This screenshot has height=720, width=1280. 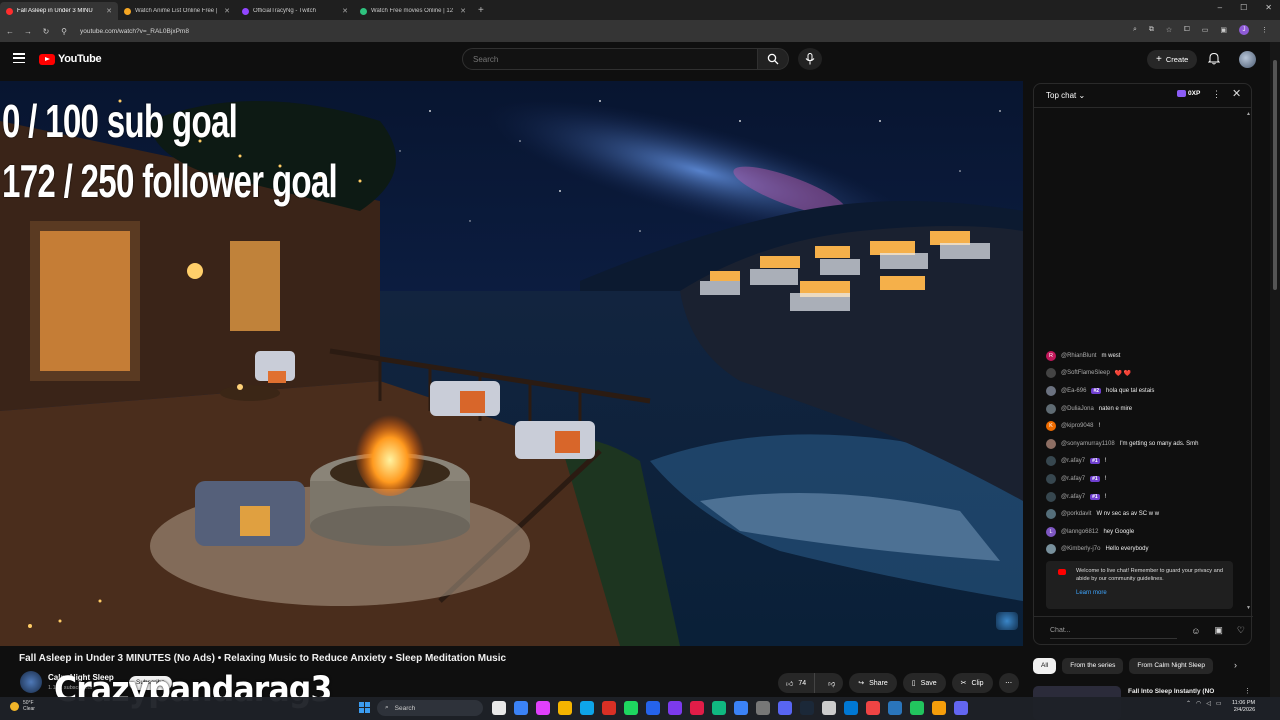 I want to click on super-chat-icon: ▣, so click(x=1218, y=630).